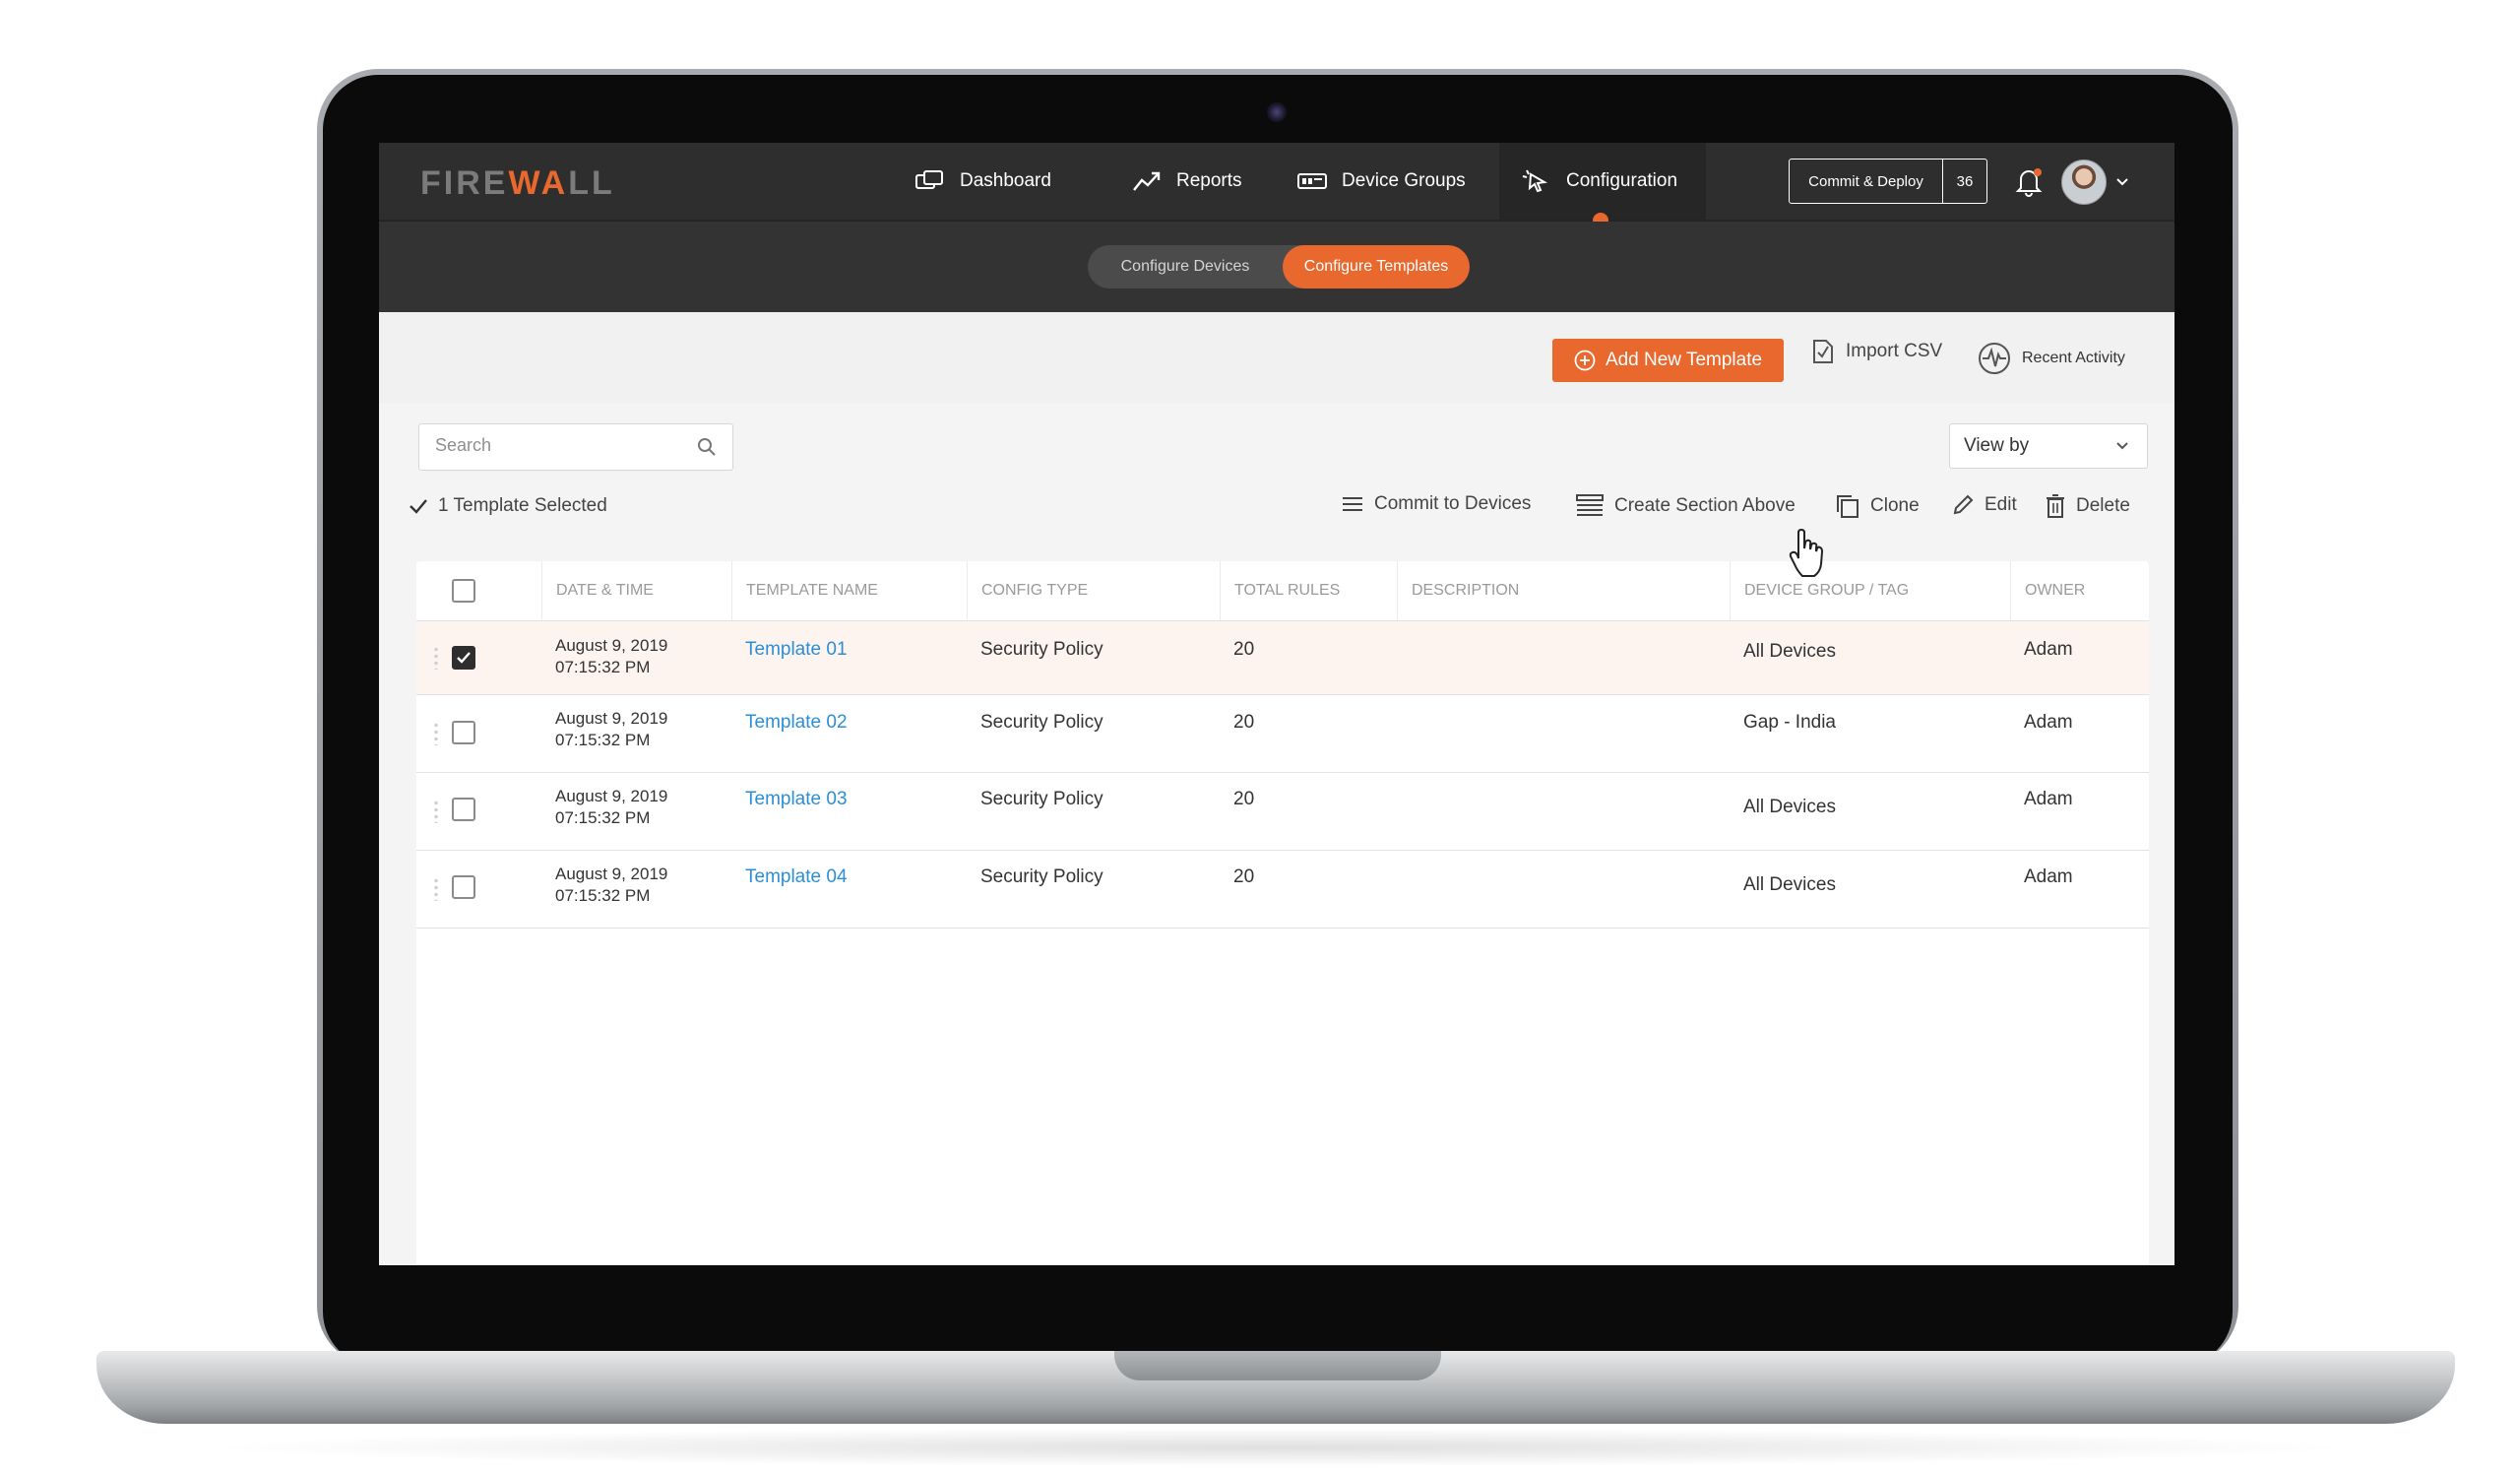 The height and width of the screenshot is (1474, 2520). I want to click on select-all-checkbox, so click(463, 591).